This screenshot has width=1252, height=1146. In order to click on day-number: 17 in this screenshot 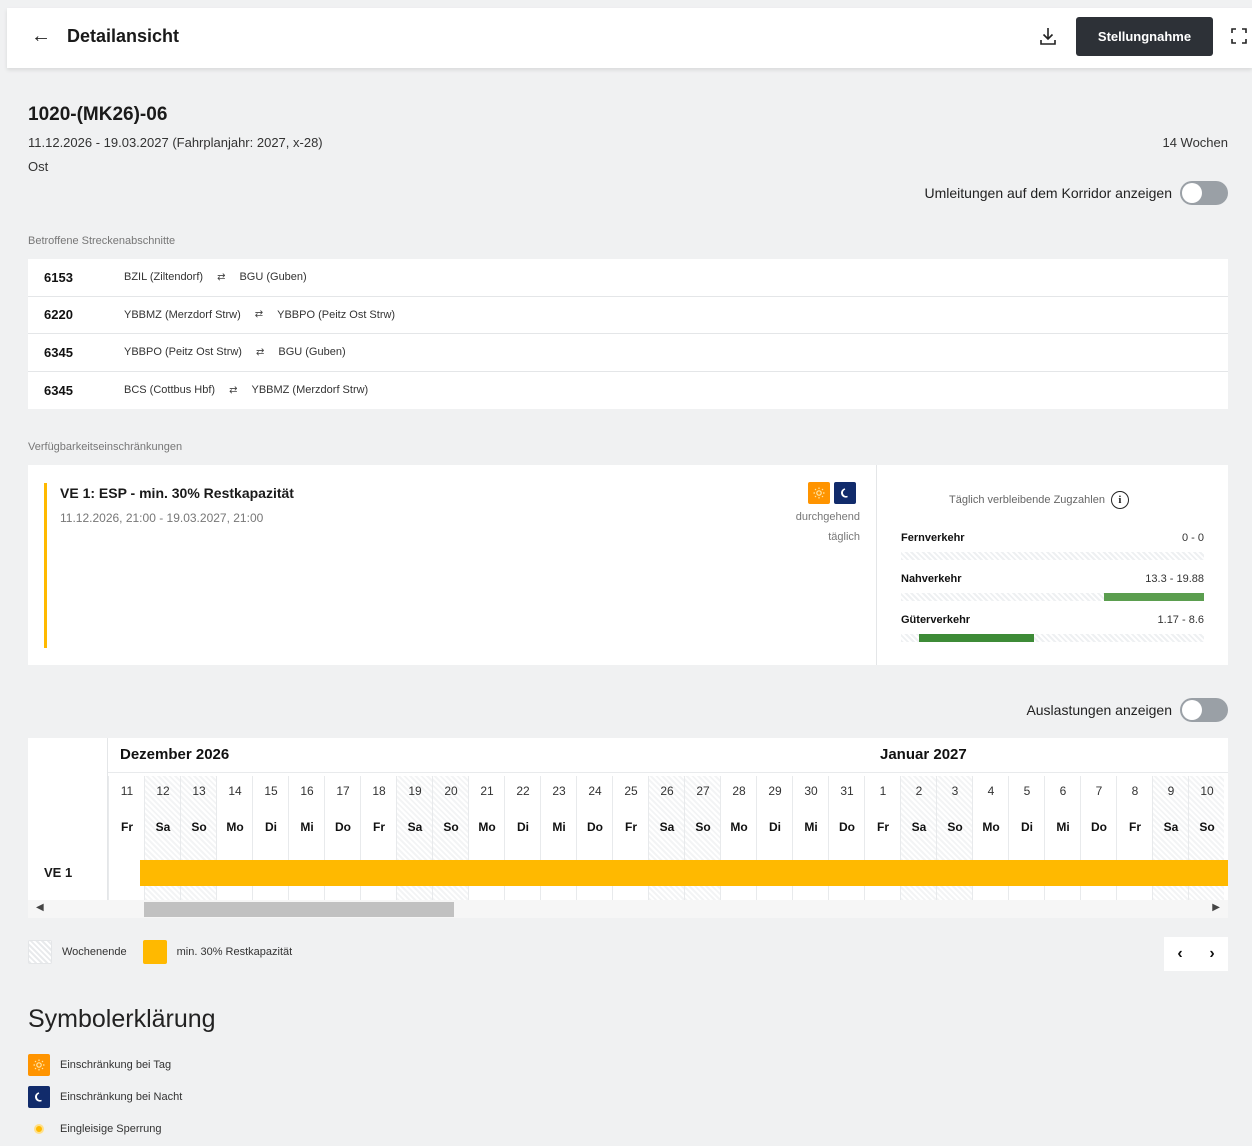, I will do `click(343, 791)`.